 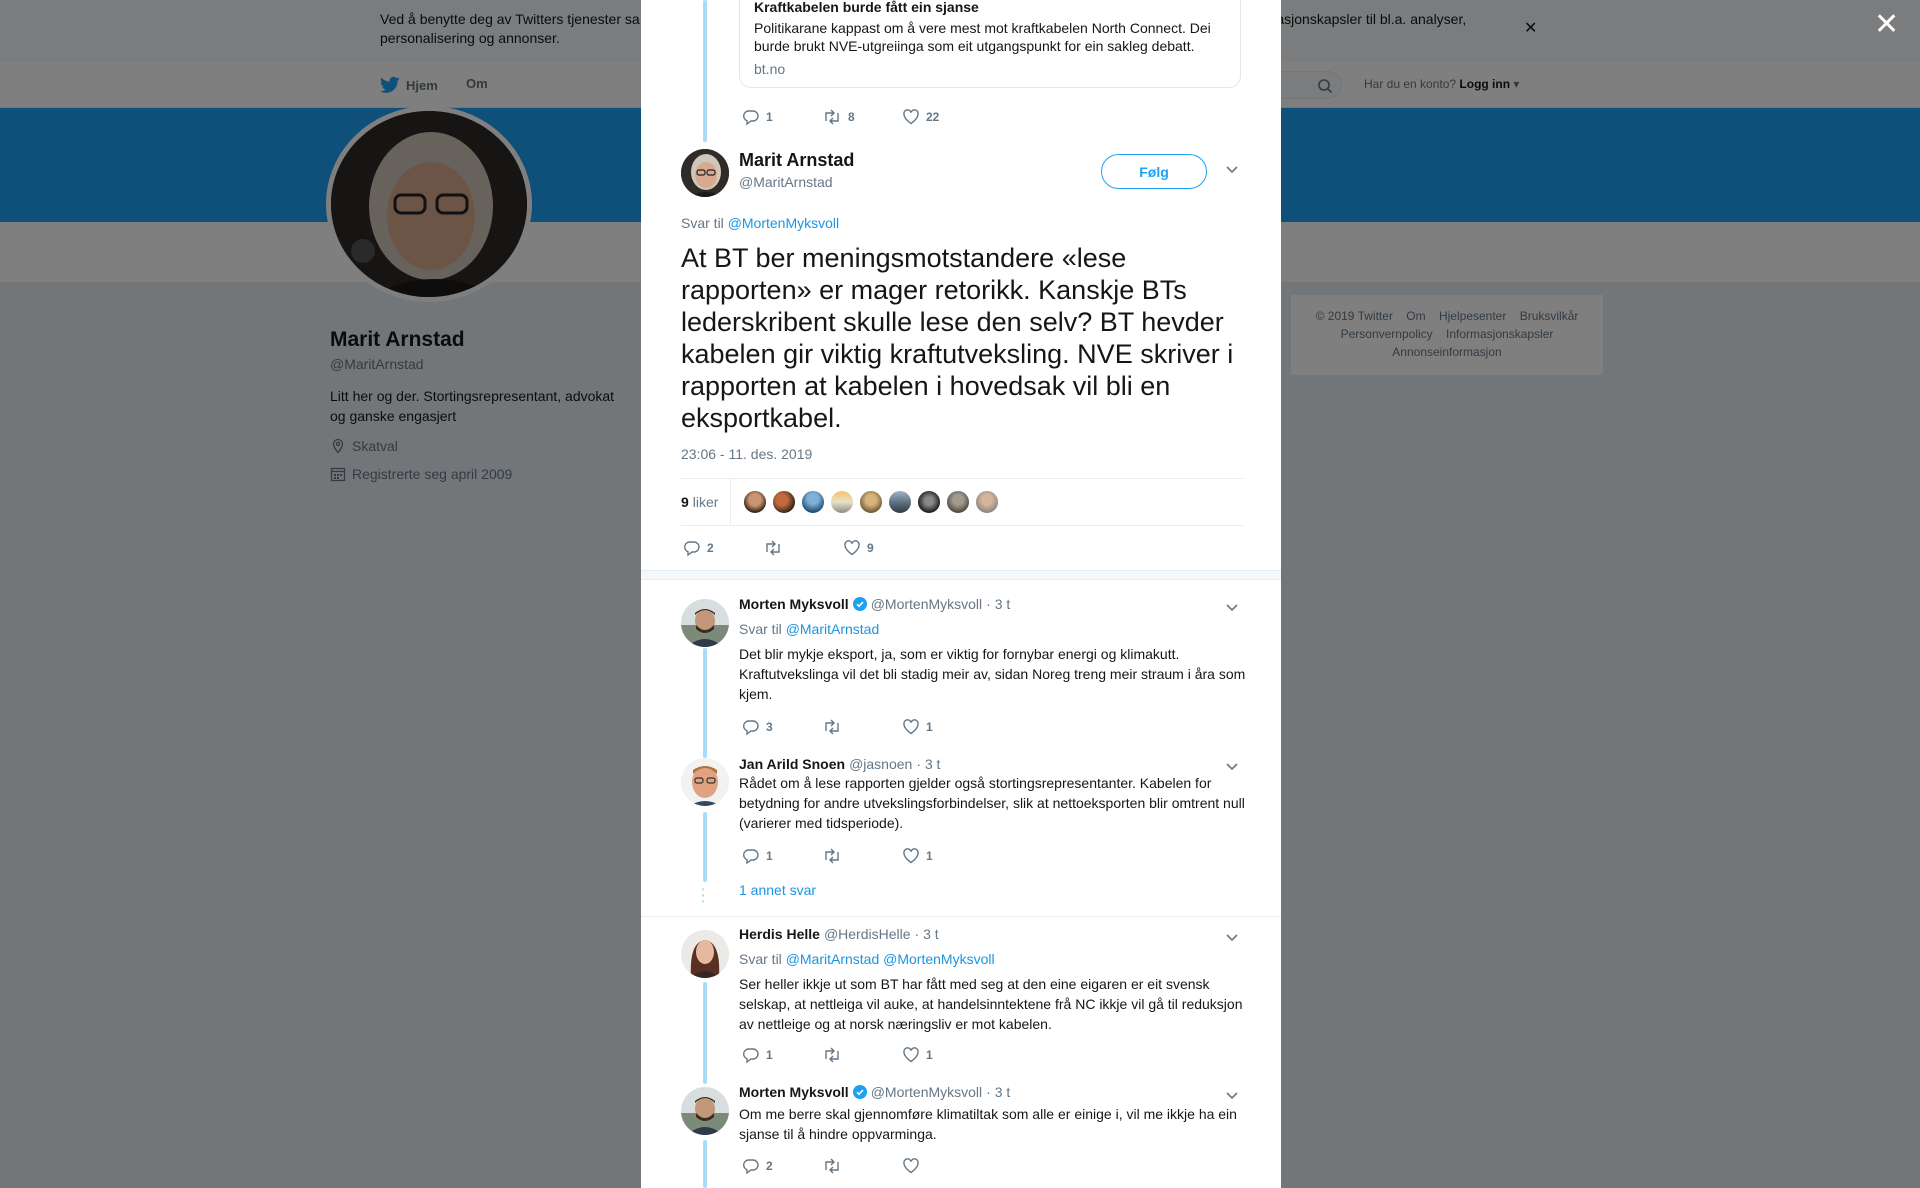 What do you see at coordinates (942, 117) in the screenshot?
I see `like-button: 22` at bounding box center [942, 117].